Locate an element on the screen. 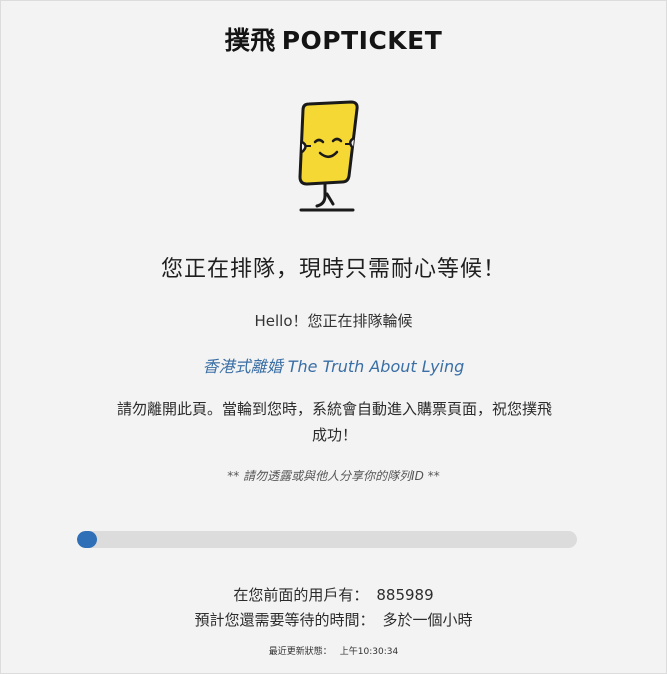 This screenshot has width=667, height=674. logo-english-text: POPTICKET is located at coordinates (362, 40).